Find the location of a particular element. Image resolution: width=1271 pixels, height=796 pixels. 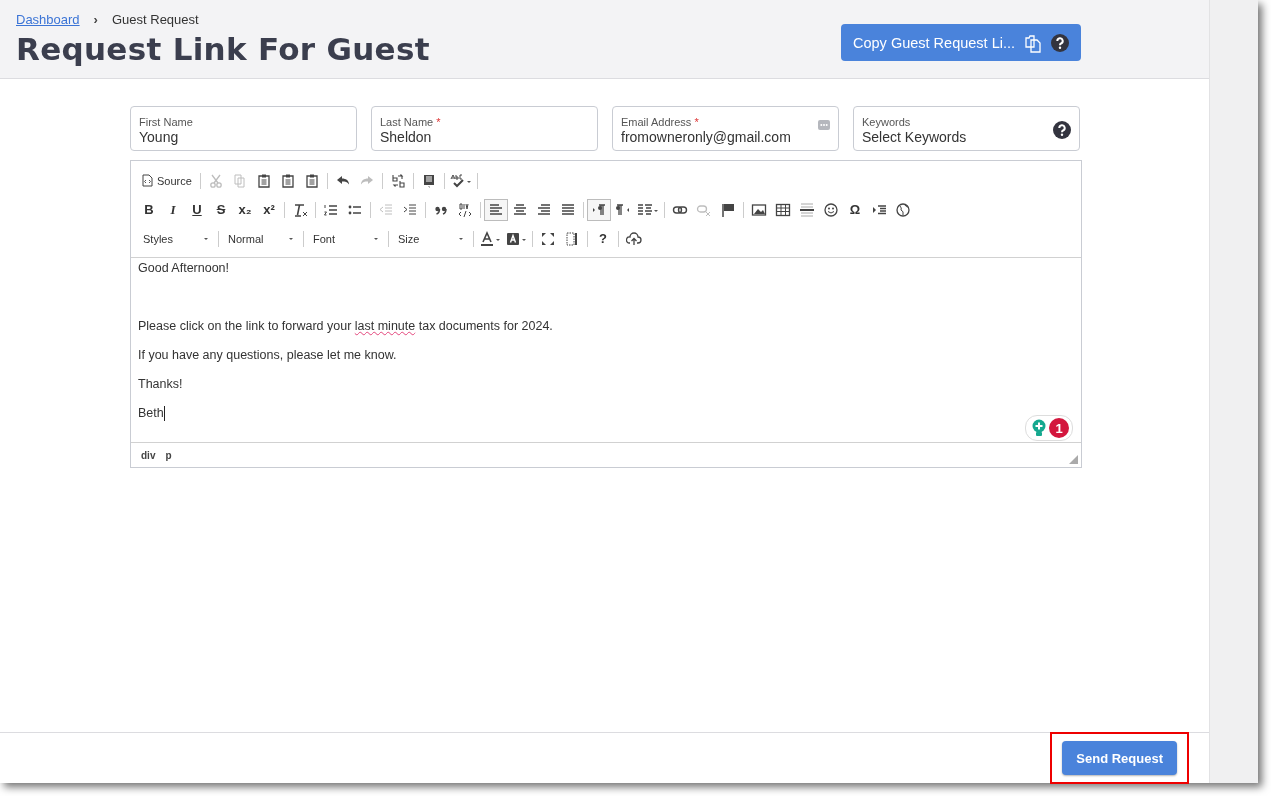

align-left-icon is located at coordinates (496, 209).